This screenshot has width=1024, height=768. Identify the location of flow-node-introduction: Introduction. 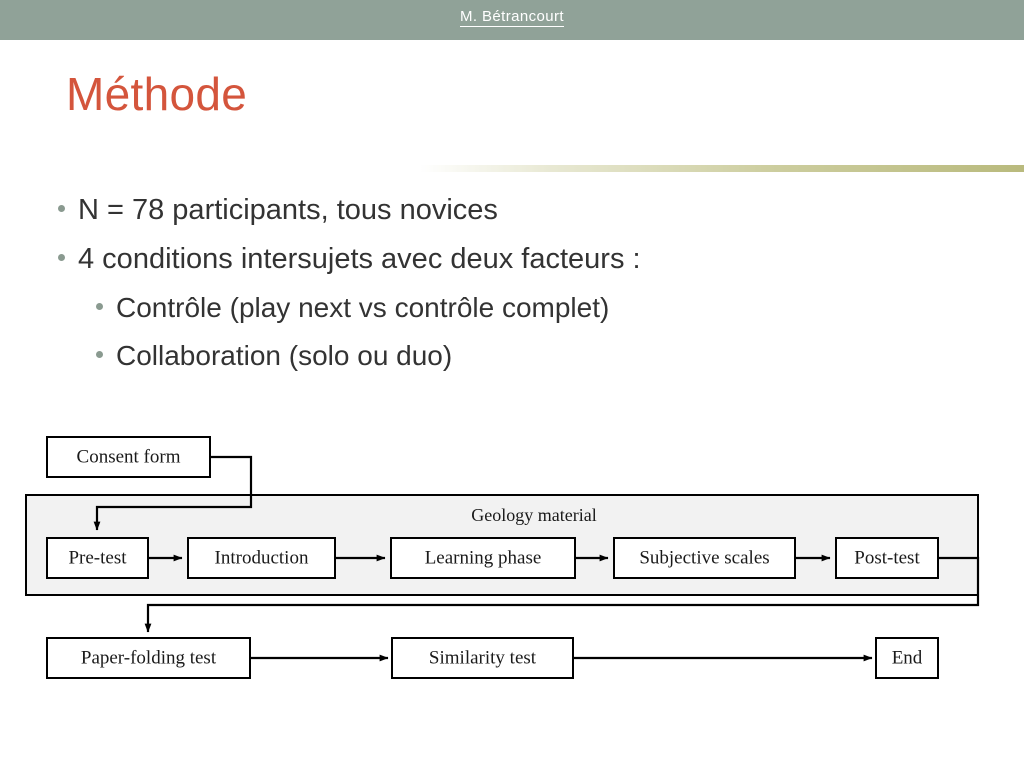
(261, 558).